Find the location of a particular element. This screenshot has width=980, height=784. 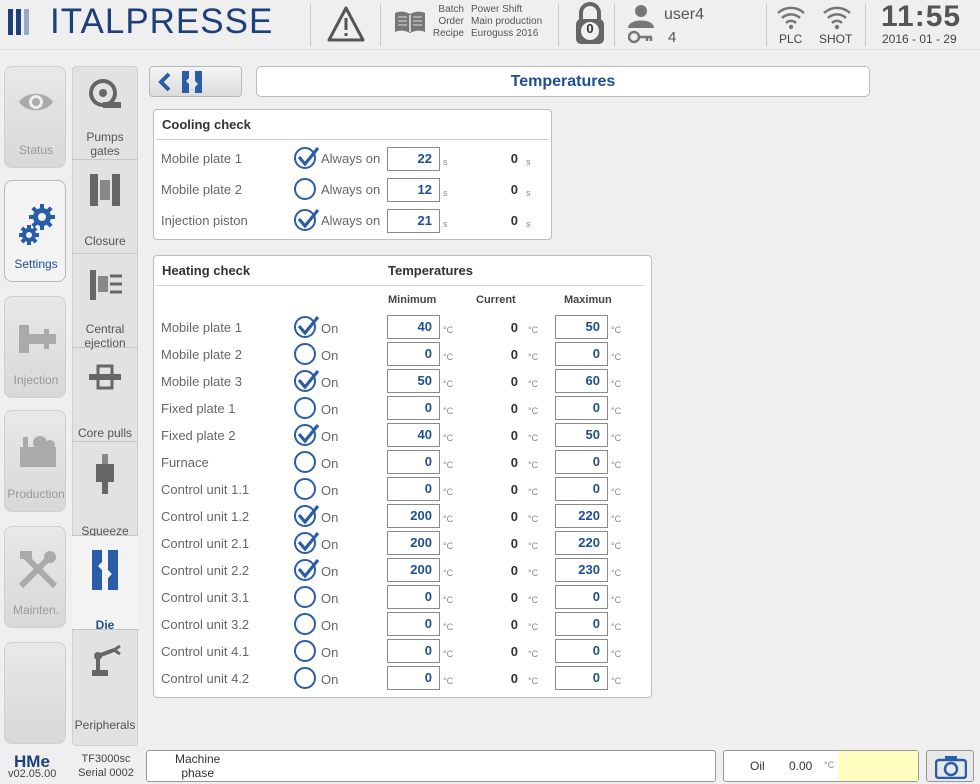

tab-production: Production is located at coordinates (35, 461).